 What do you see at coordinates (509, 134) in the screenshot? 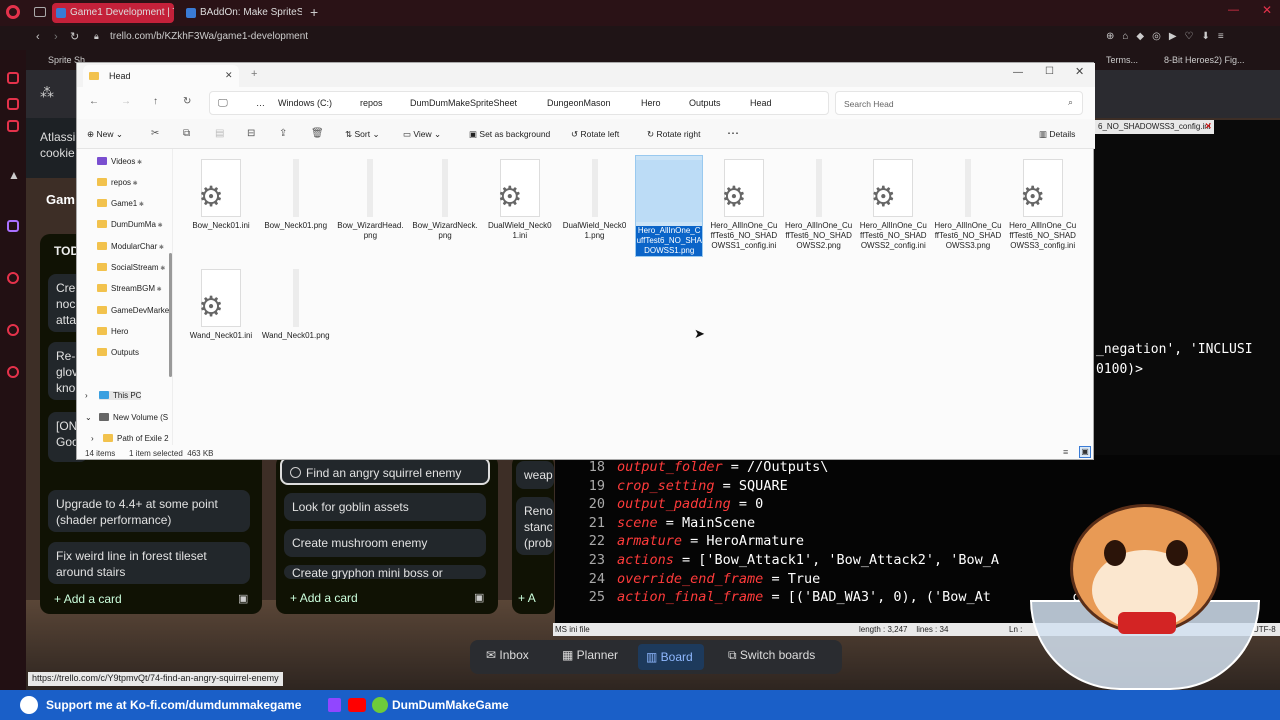
I see `set-background-button: ▣ Set as background` at bounding box center [509, 134].